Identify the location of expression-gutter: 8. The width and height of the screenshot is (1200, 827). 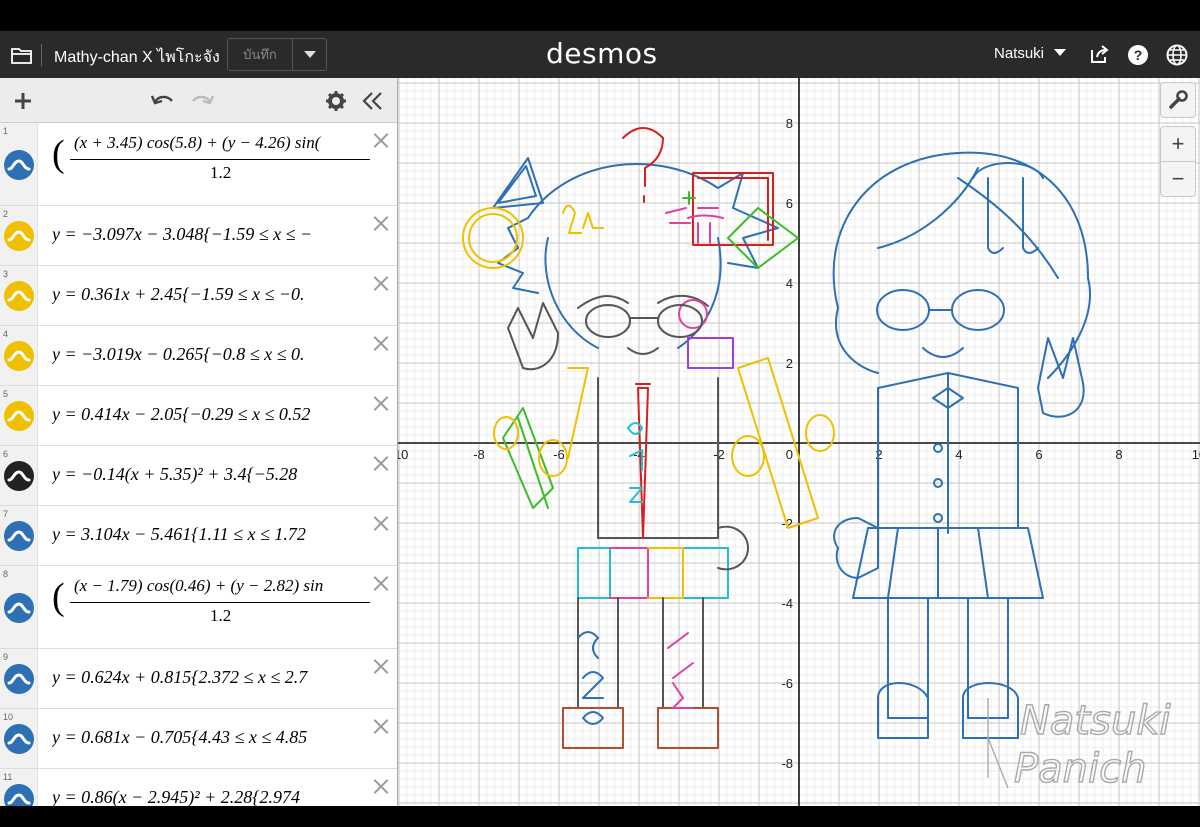
(19, 607).